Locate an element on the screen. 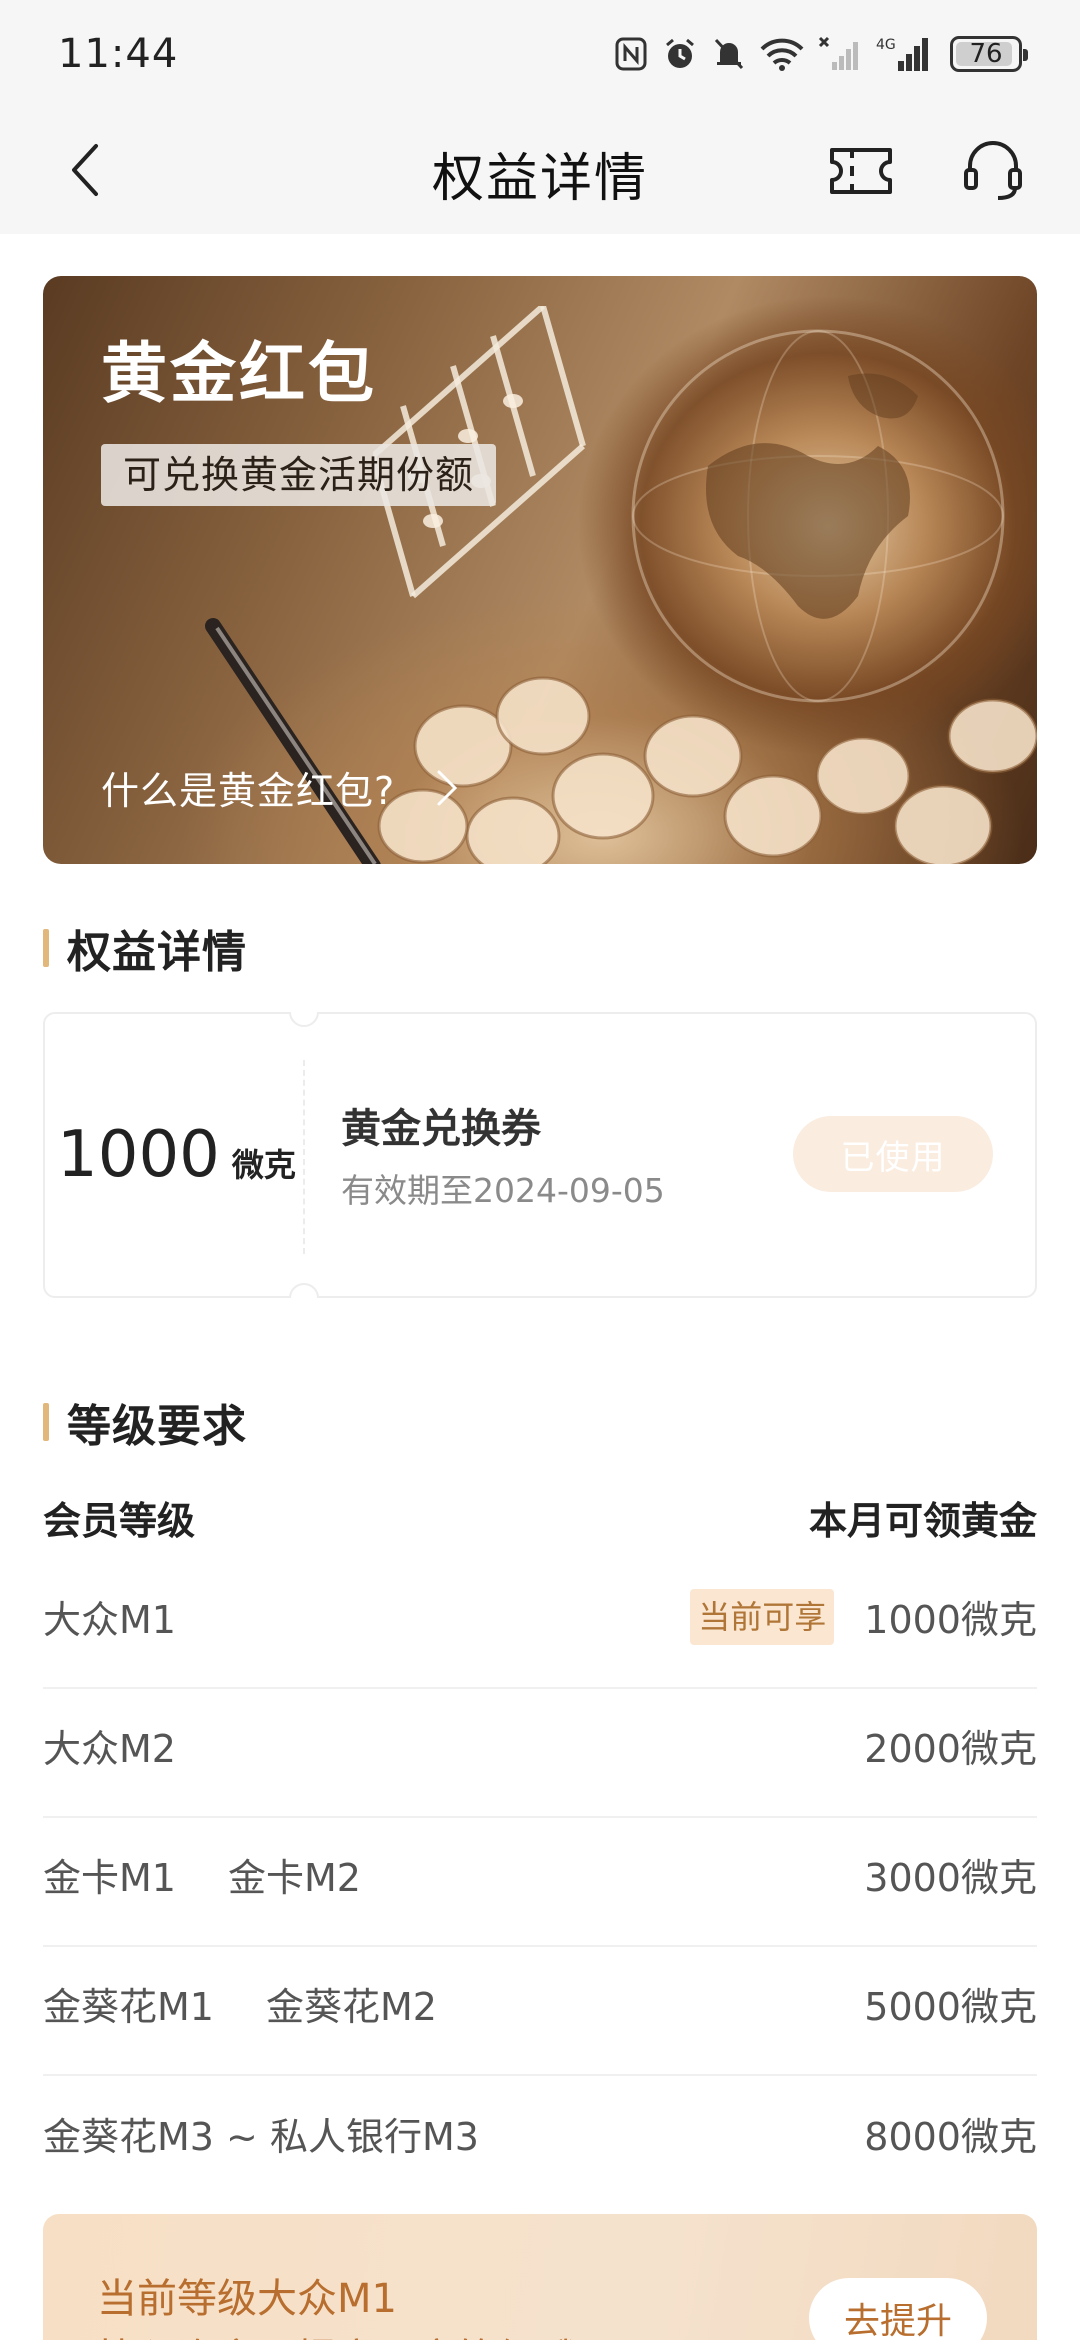 The height and width of the screenshot is (2340, 1080). level-amount: 2000微克 is located at coordinates (950, 1749).